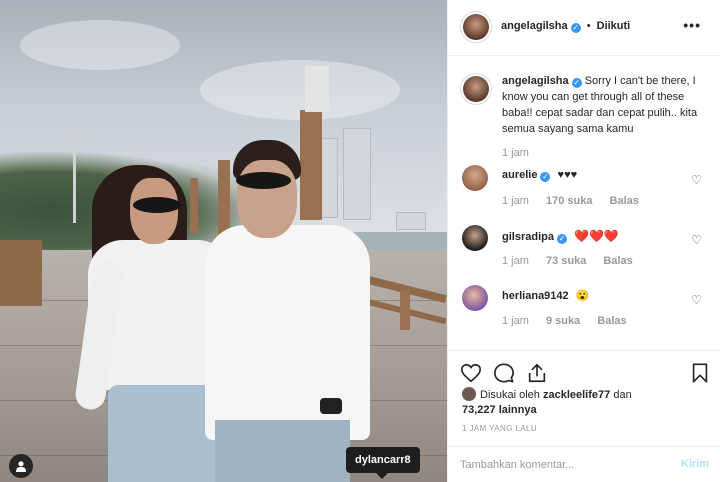 This screenshot has width=720, height=482. What do you see at coordinates (535, 81) in the screenshot?
I see `caption-username: angelagilsha` at bounding box center [535, 81].